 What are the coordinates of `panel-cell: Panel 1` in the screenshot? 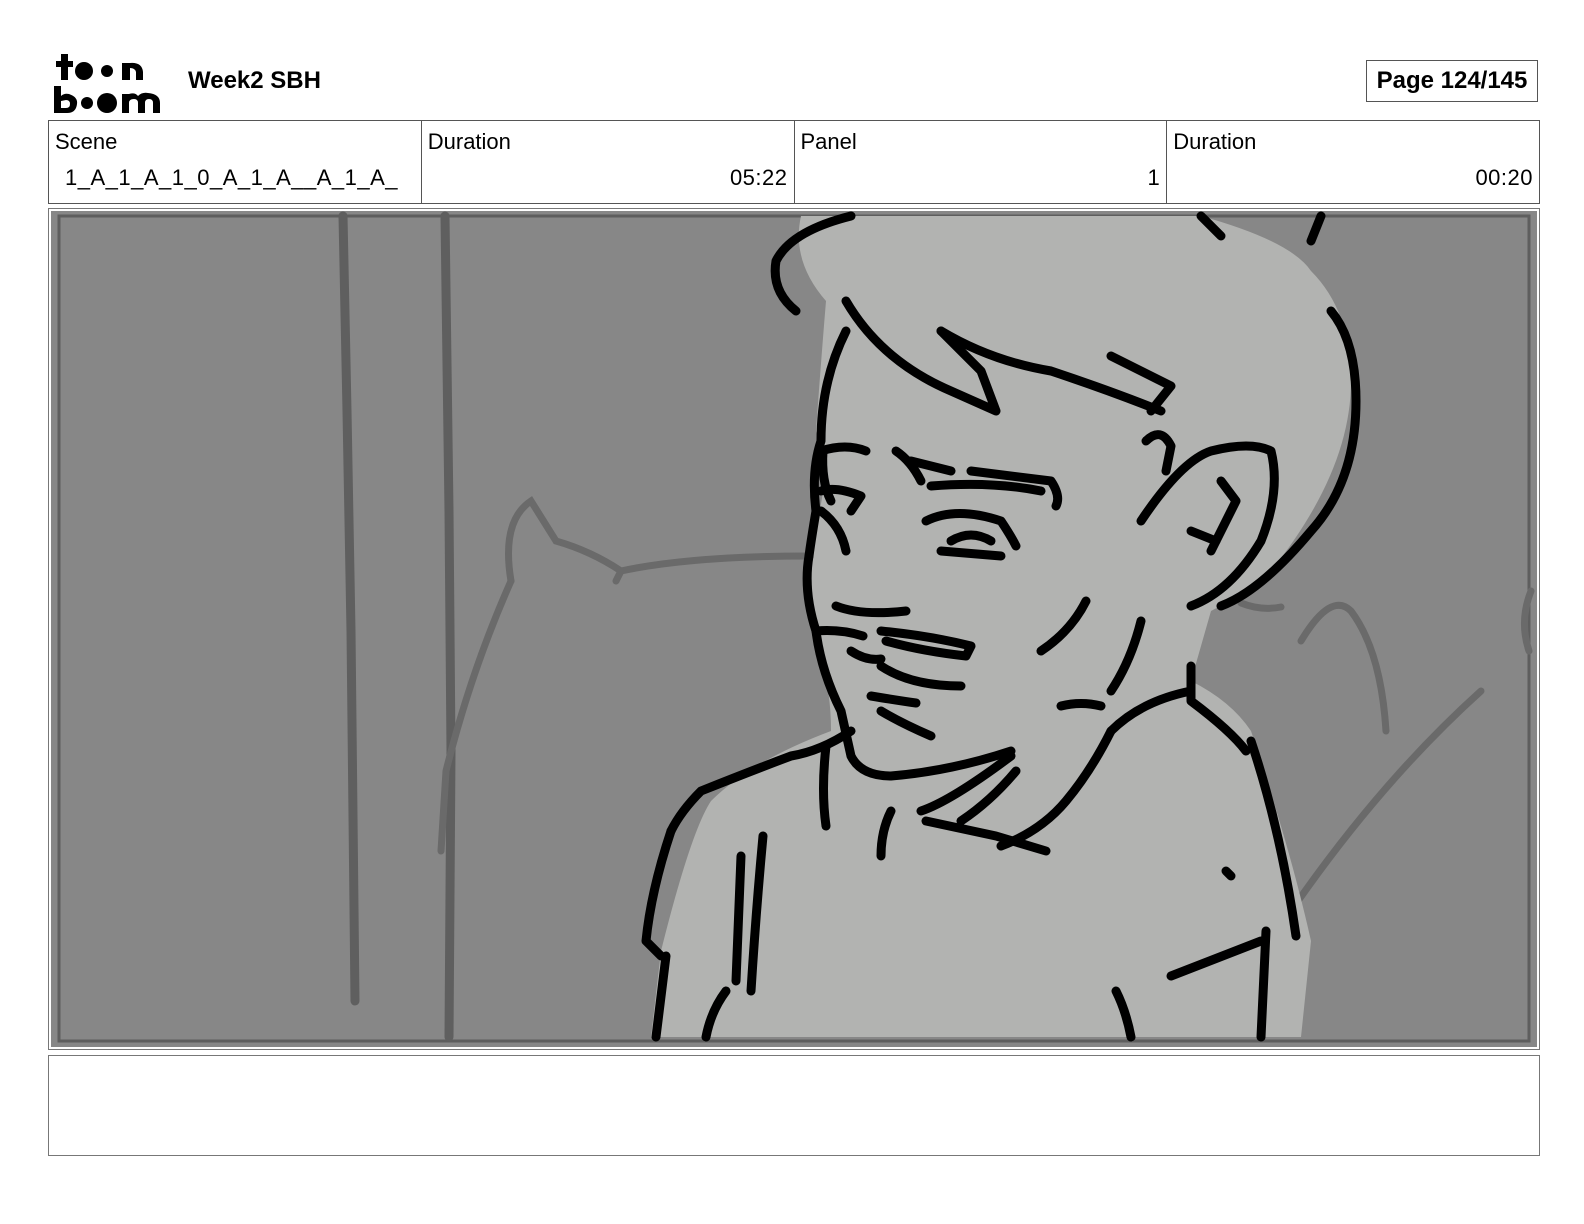 It's located at (981, 162).